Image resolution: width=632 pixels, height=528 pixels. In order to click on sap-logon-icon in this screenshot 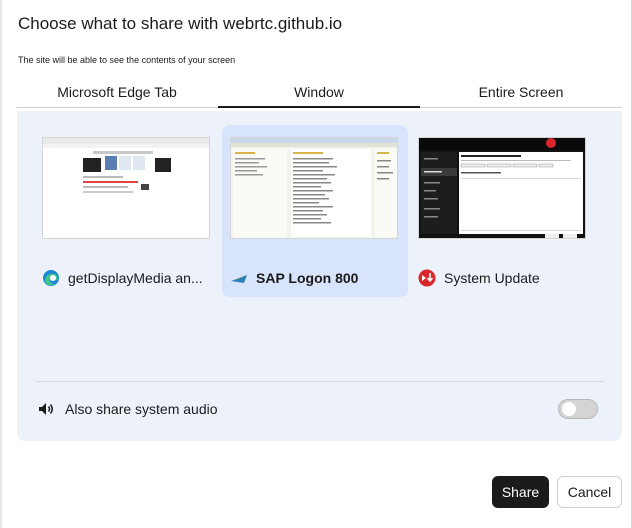, I will do `click(239, 279)`.